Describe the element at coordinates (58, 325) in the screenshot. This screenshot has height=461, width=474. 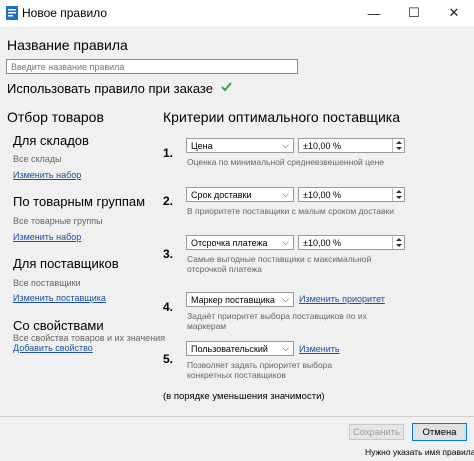
I see `properties-title: Со свойствами` at that location.